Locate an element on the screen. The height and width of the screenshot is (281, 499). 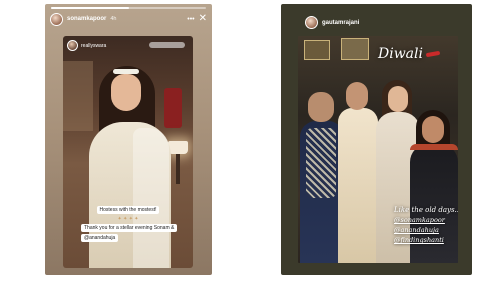
more-icon: ••• is located at coordinates (190, 19).